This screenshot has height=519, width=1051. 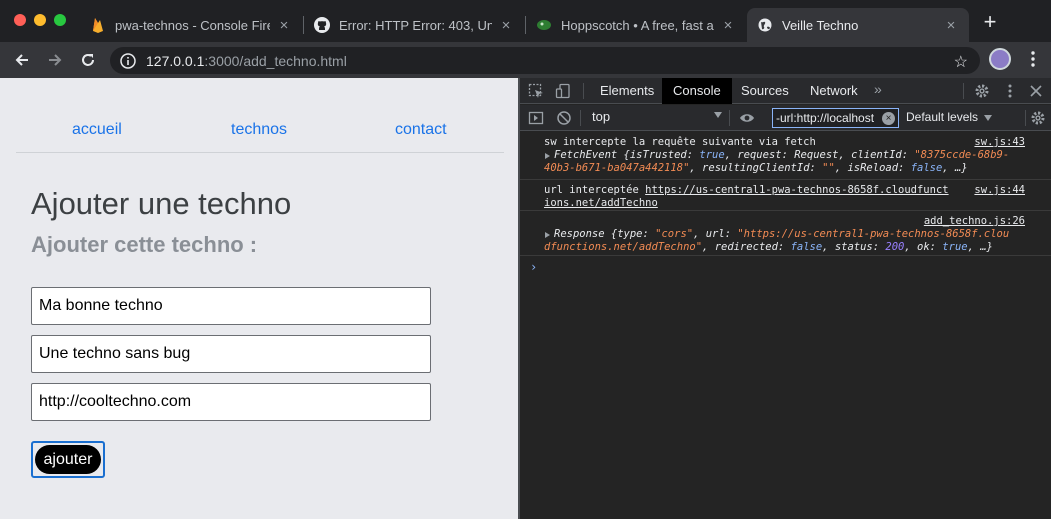 I want to click on reload-icon, so click(x=88, y=60).